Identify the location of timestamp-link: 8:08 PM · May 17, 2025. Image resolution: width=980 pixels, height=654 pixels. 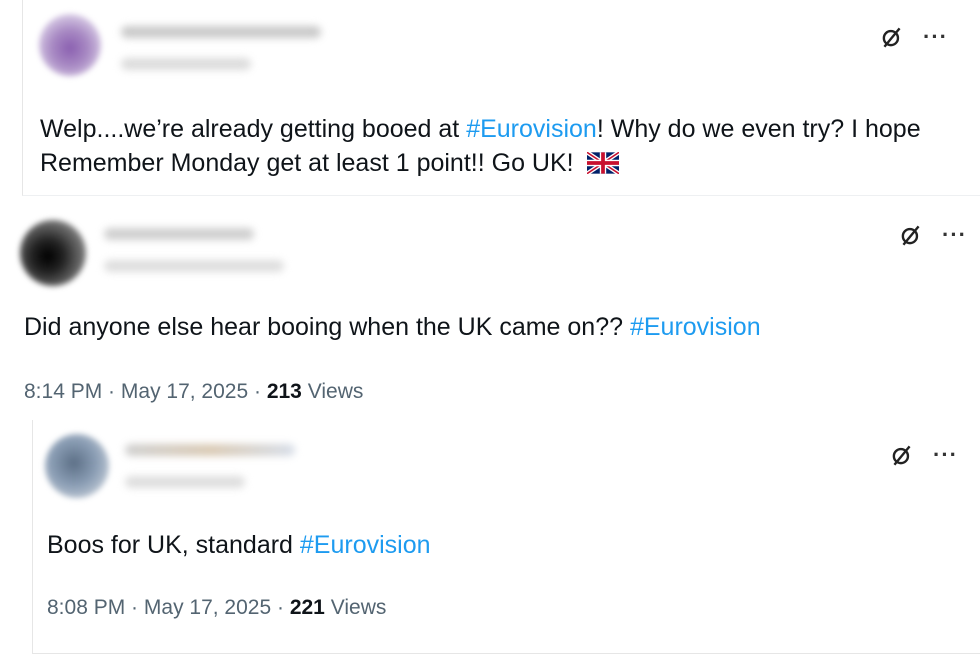
(159, 607).